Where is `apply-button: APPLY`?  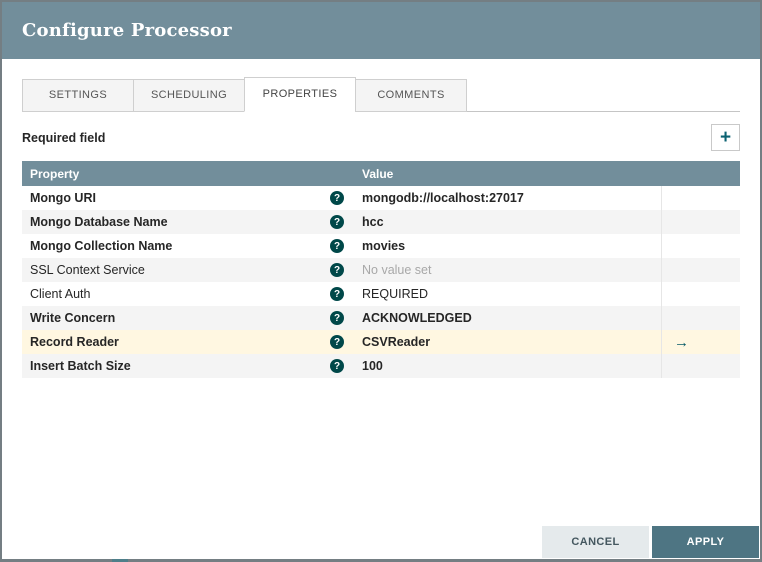 apply-button: APPLY is located at coordinates (705, 542).